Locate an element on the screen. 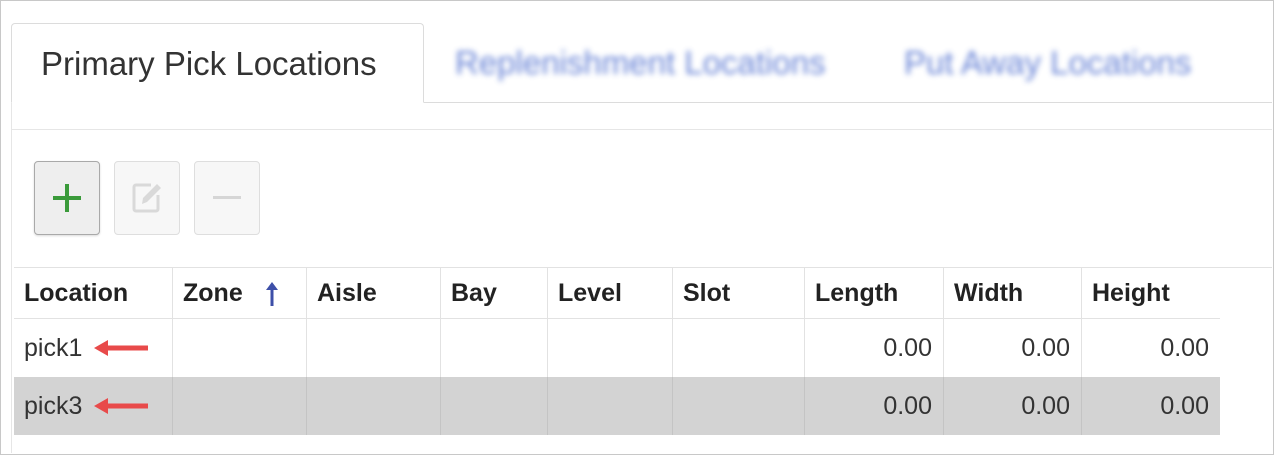 The image size is (1274, 455). add-location-button is located at coordinates (67, 198).